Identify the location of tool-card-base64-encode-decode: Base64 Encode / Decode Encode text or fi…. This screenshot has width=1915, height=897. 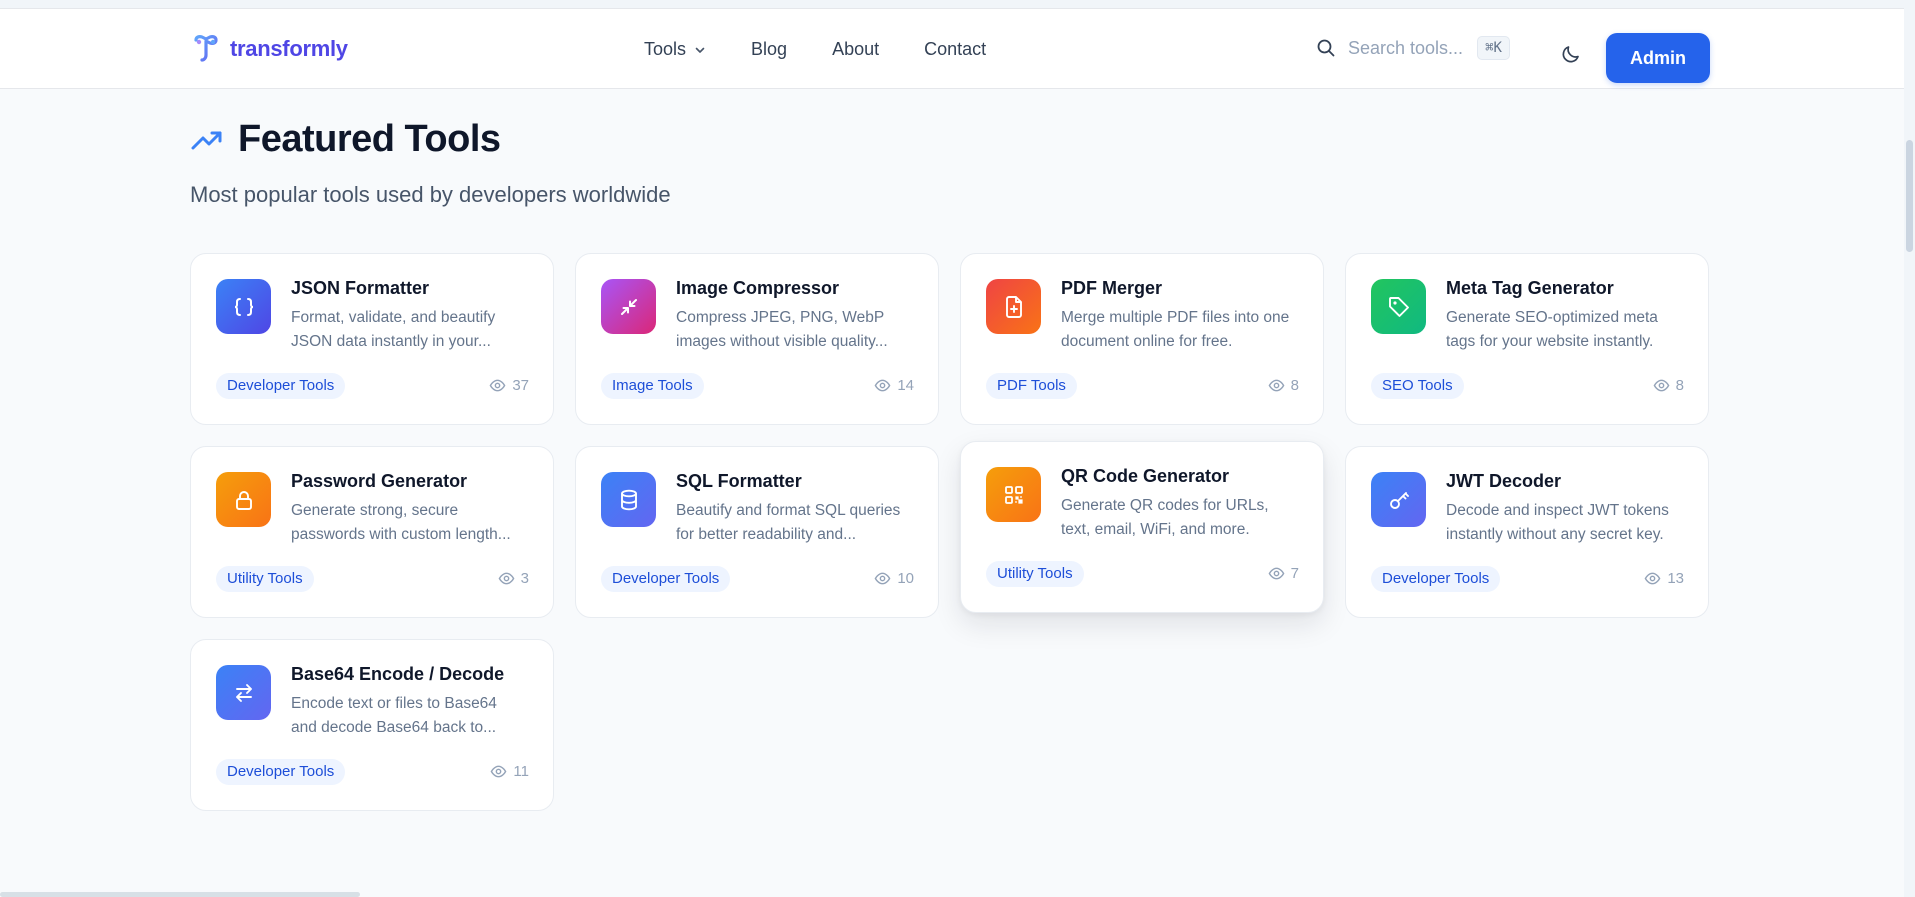
(372, 725).